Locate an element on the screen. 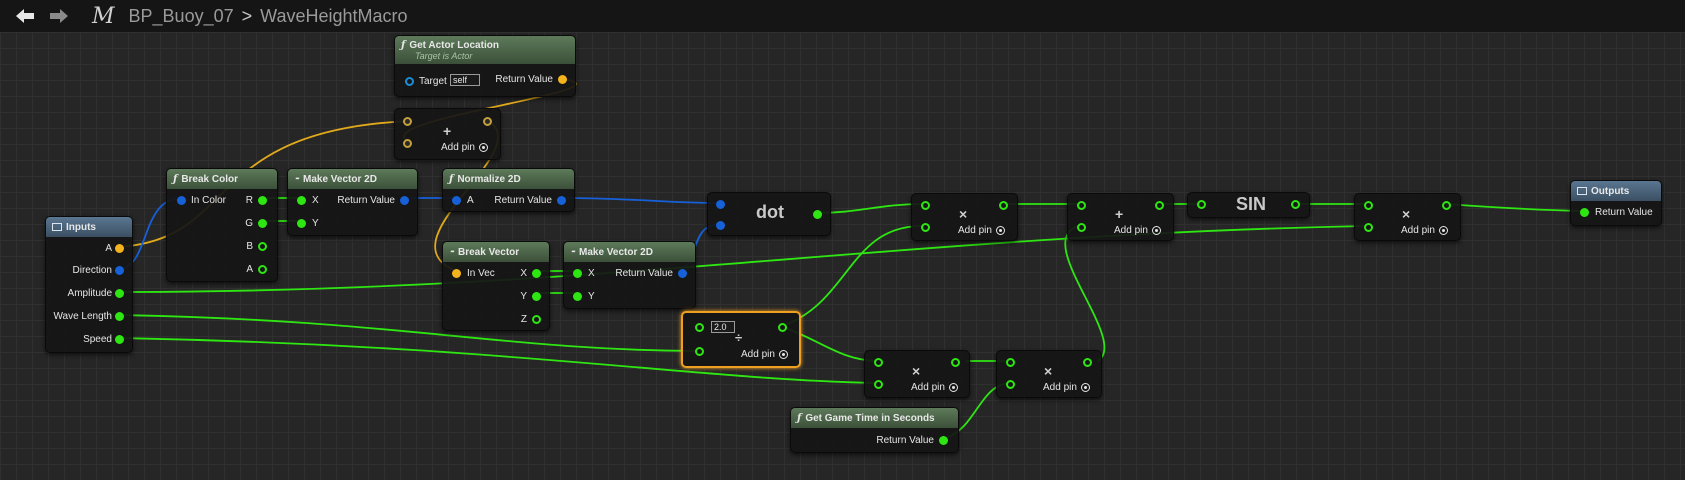  pin-z is located at coordinates (536, 319).